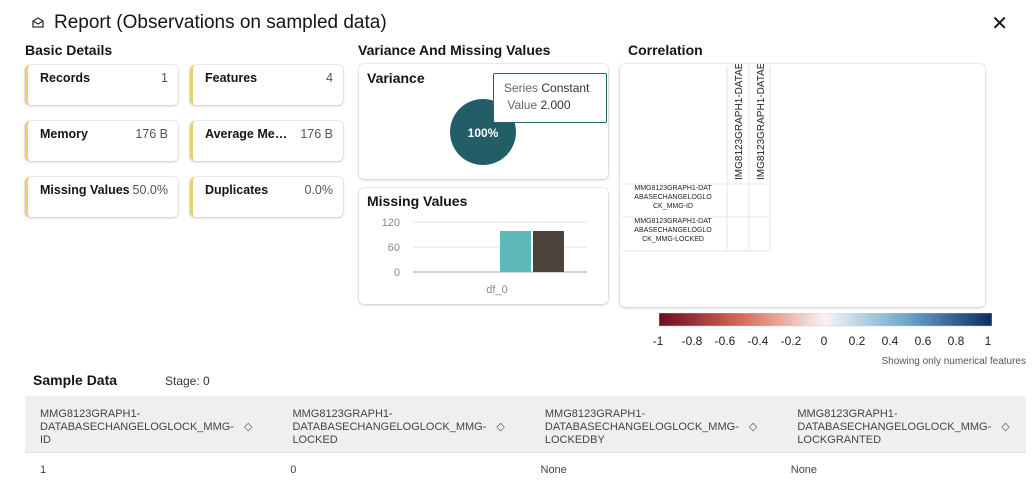  I want to click on corr-row-label-line: CK_MMG-LOCKED, so click(673, 239).